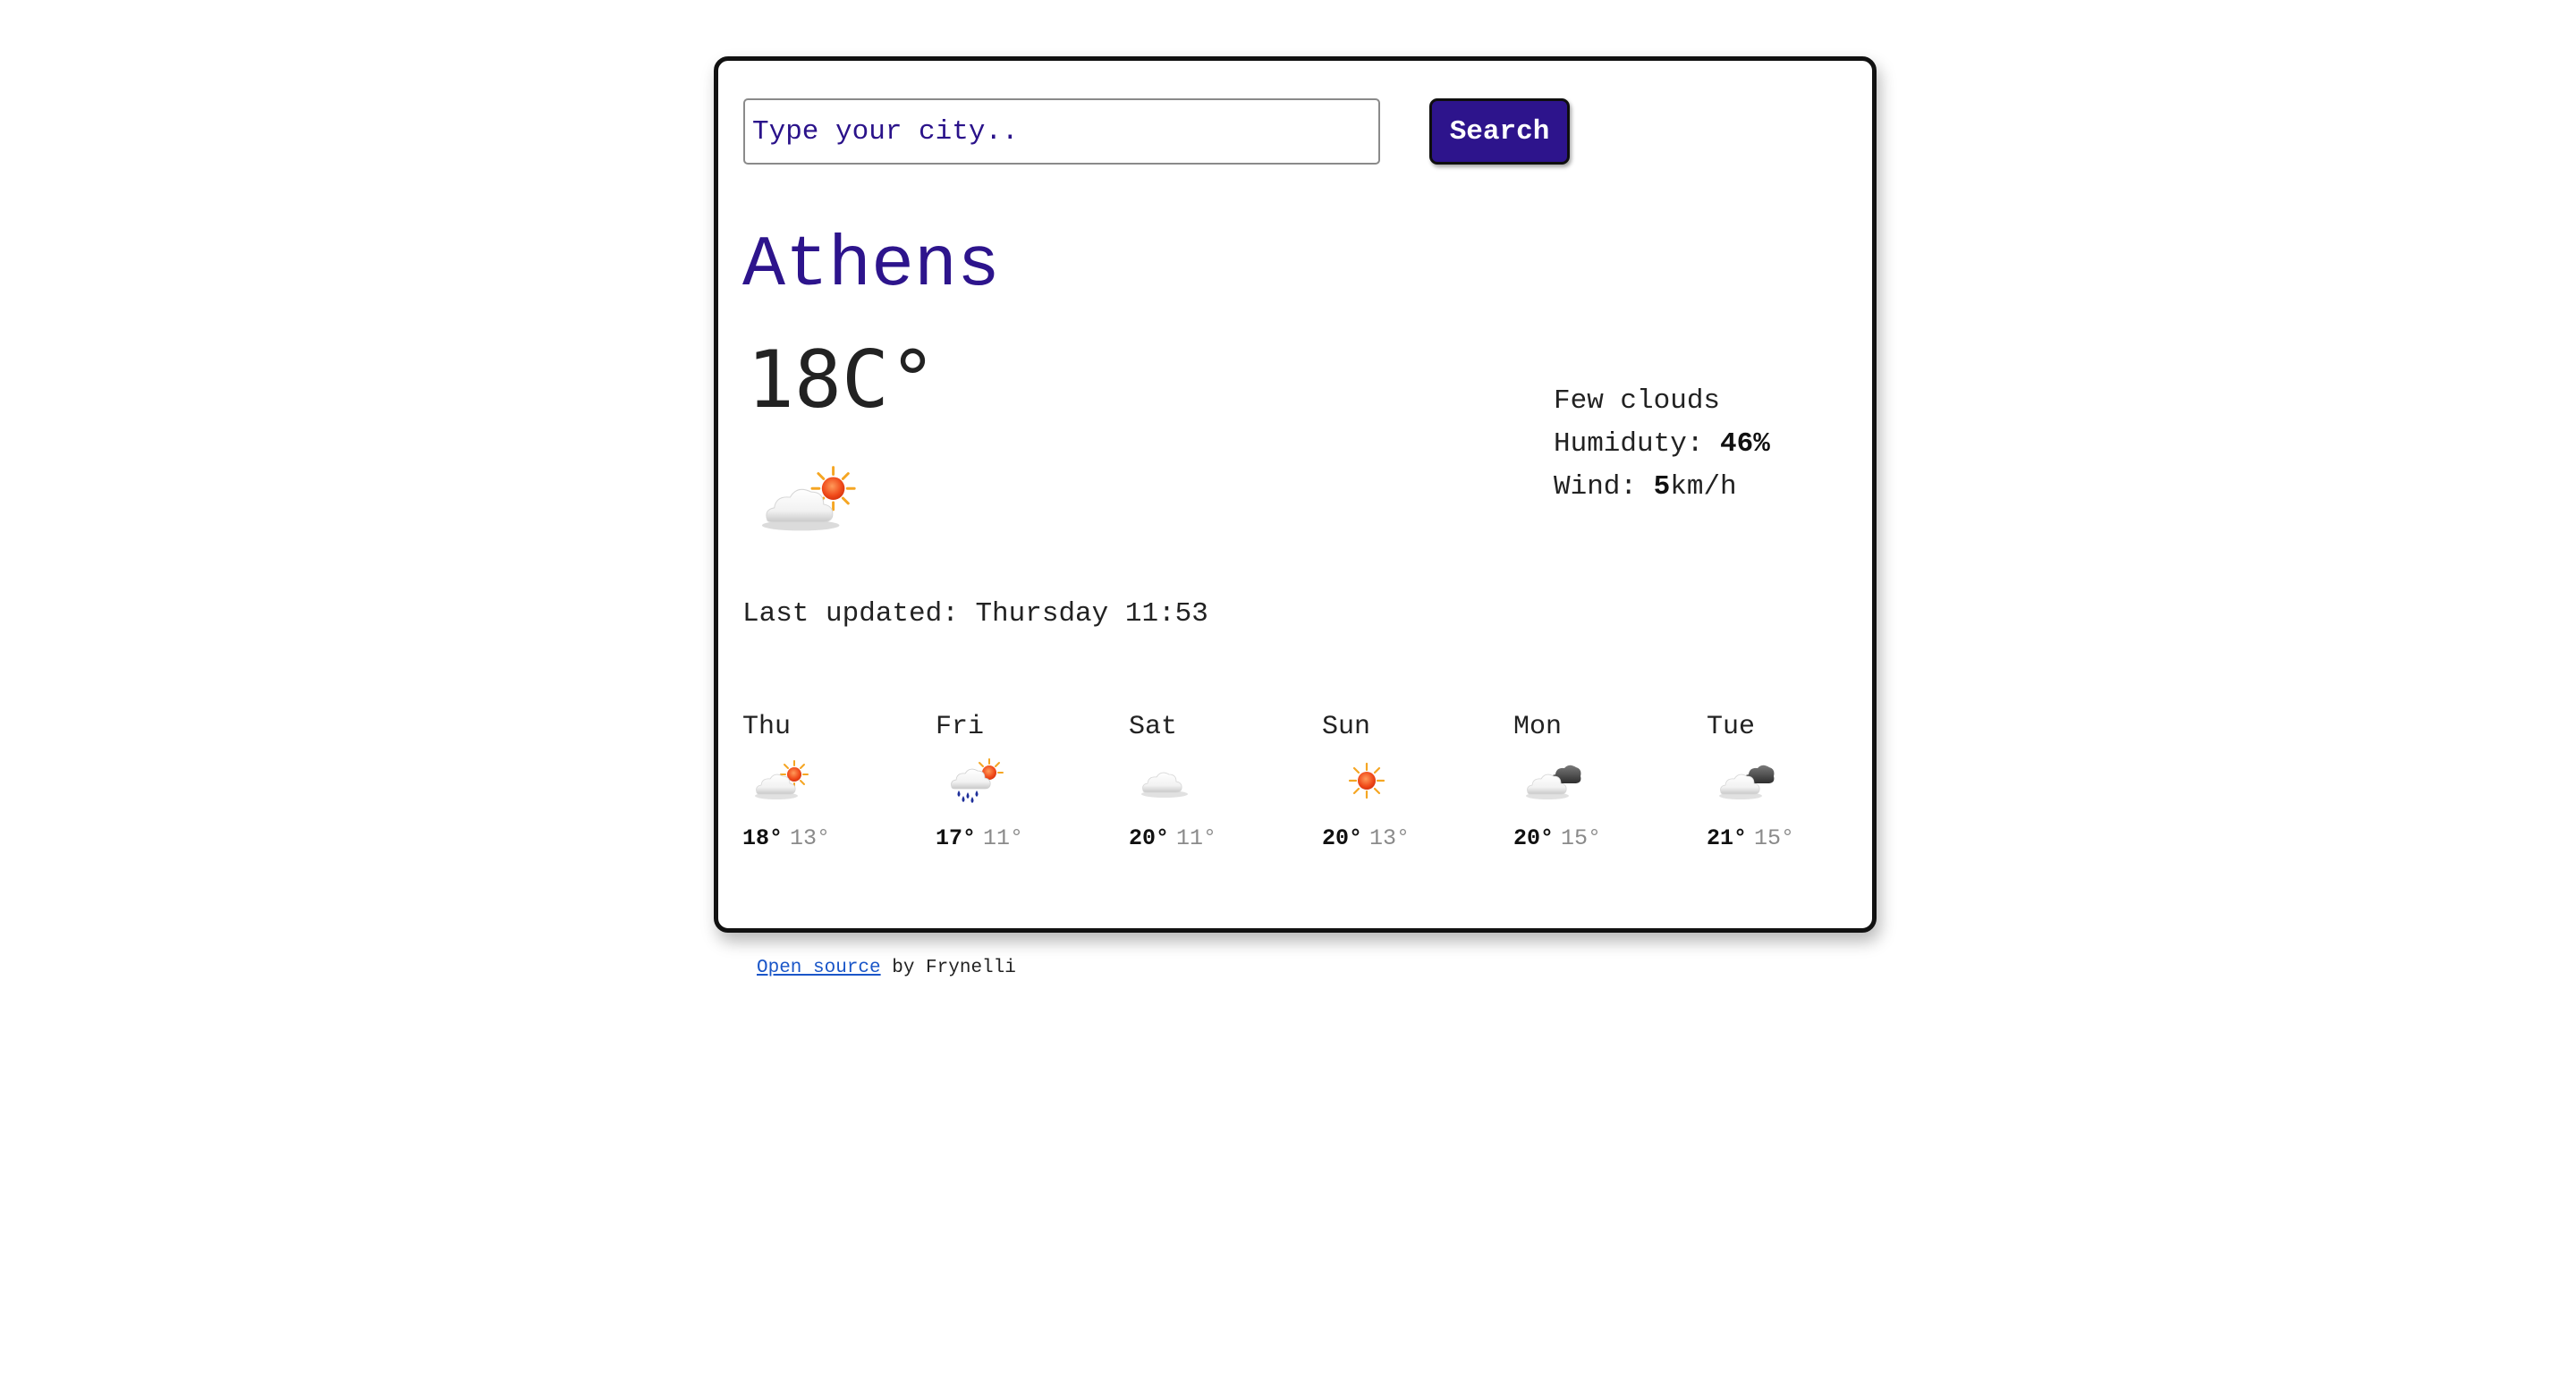  Describe the element at coordinates (1153, 727) in the screenshot. I see `forecast-day-name: Sat` at that location.